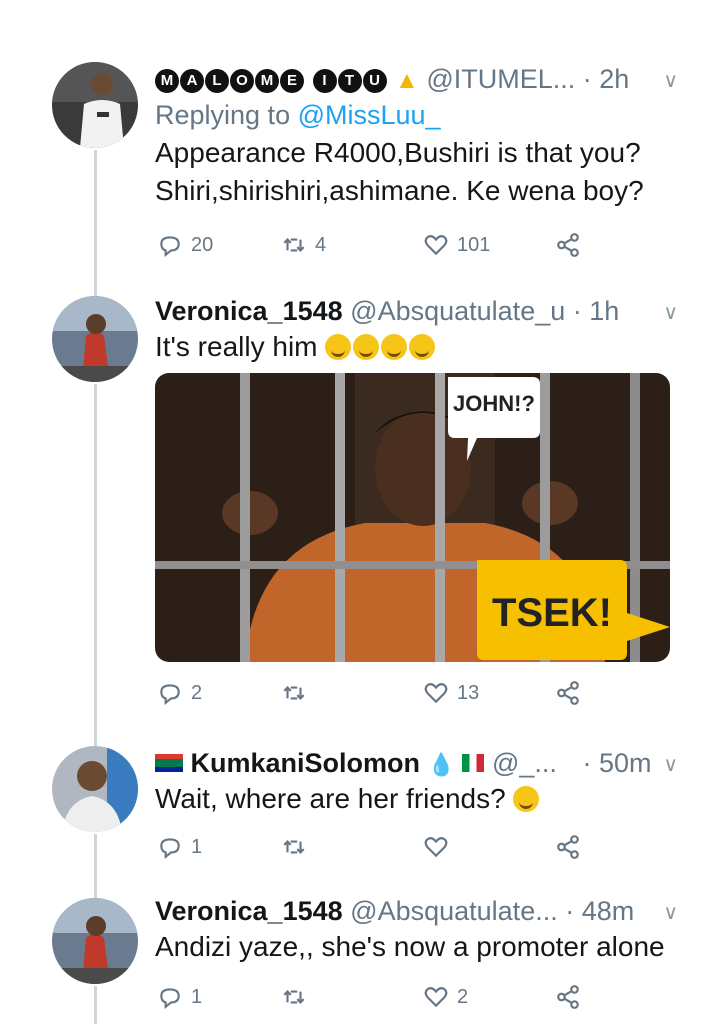 The image size is (720, 1024). Describe the element at coordinates (306, 763) in the screenshot. I see `display-name: KumkaniSolomon` at that location.